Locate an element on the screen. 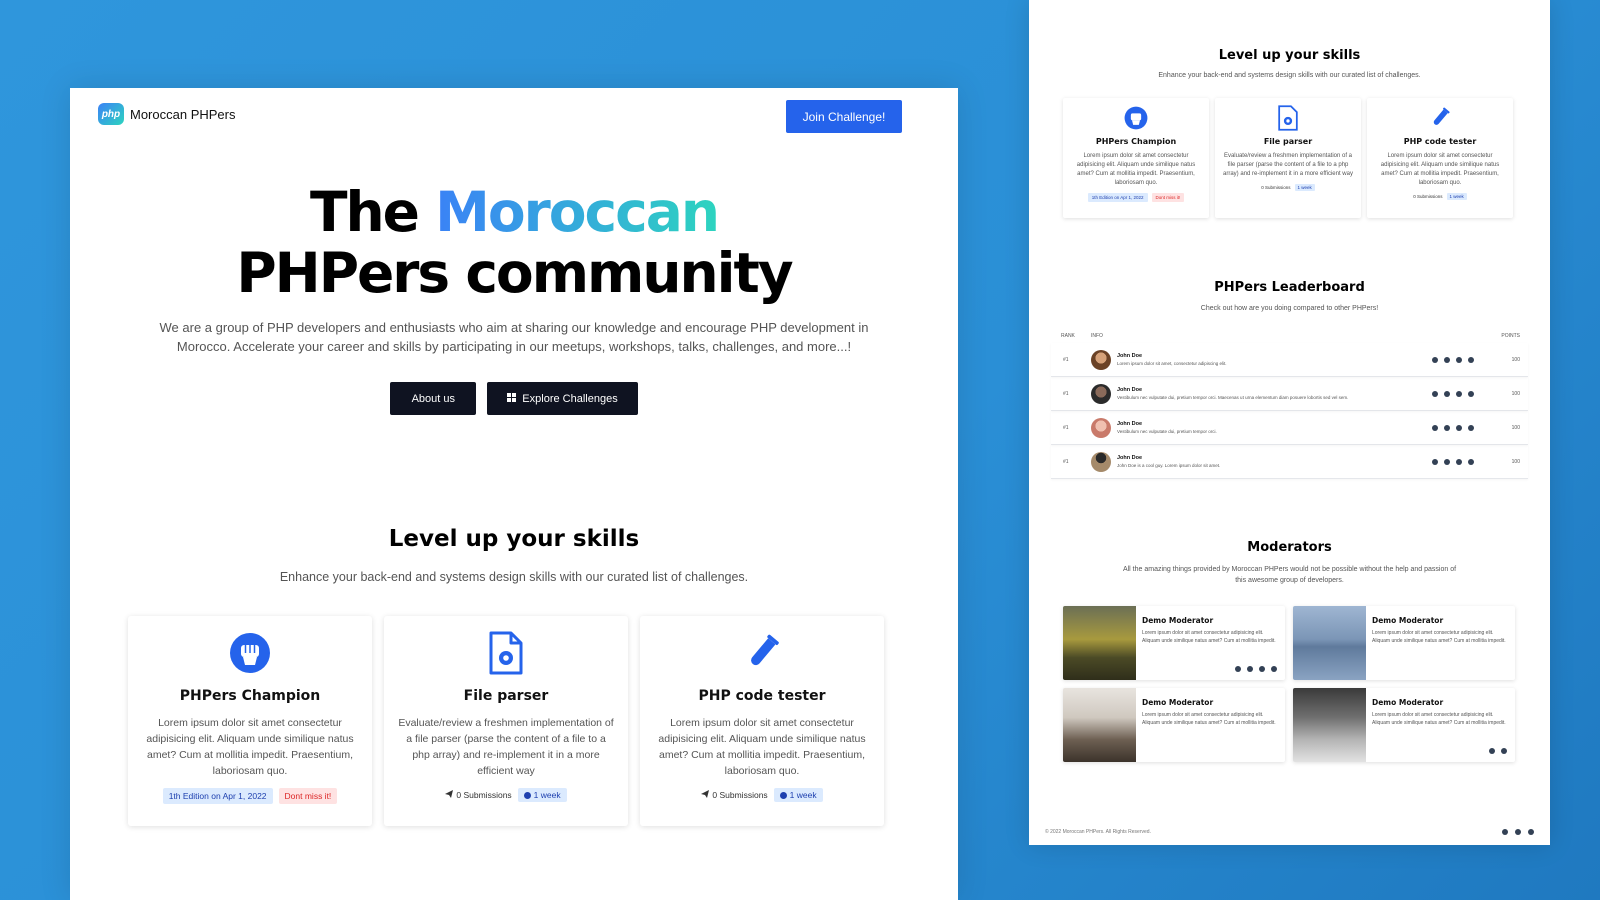  rank-column-header: RANK is located at coordinates (1068, 336).